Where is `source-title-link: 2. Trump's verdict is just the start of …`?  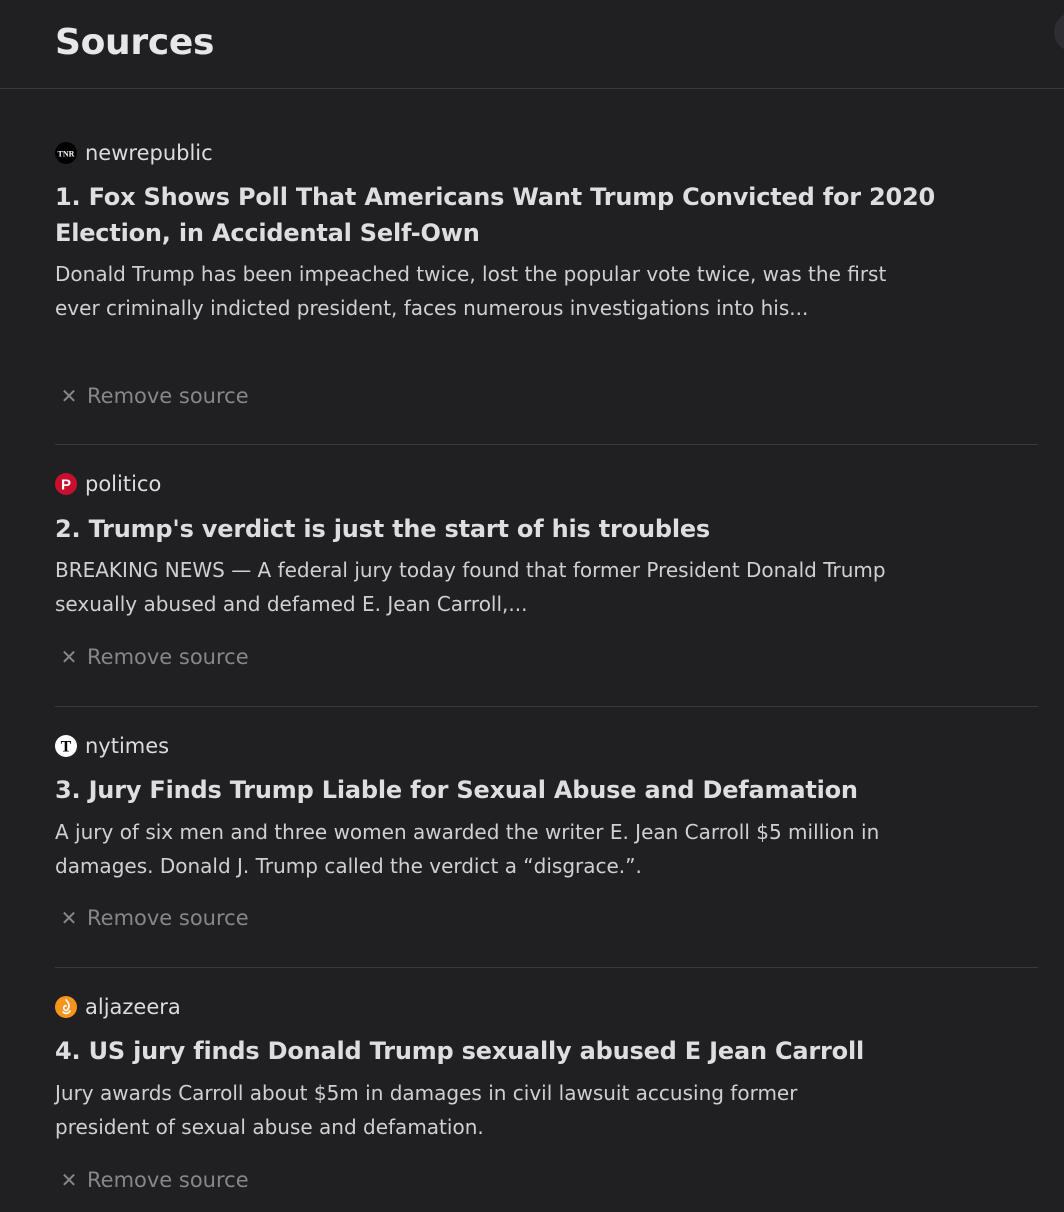
source-title-link: 2. Trump's verdict is just the start of … is located at coordinates (535, 529).